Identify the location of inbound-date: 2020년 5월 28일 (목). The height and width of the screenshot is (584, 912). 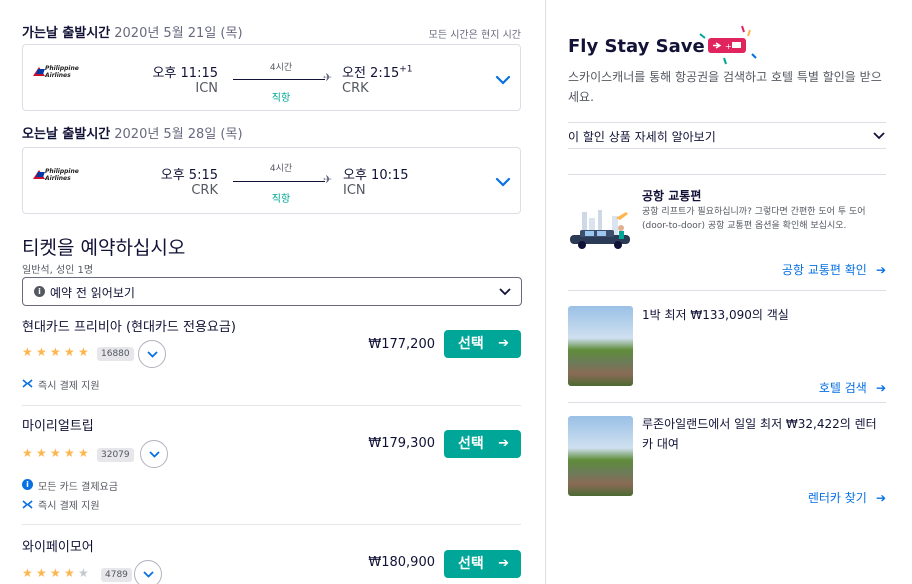
(178, 134).